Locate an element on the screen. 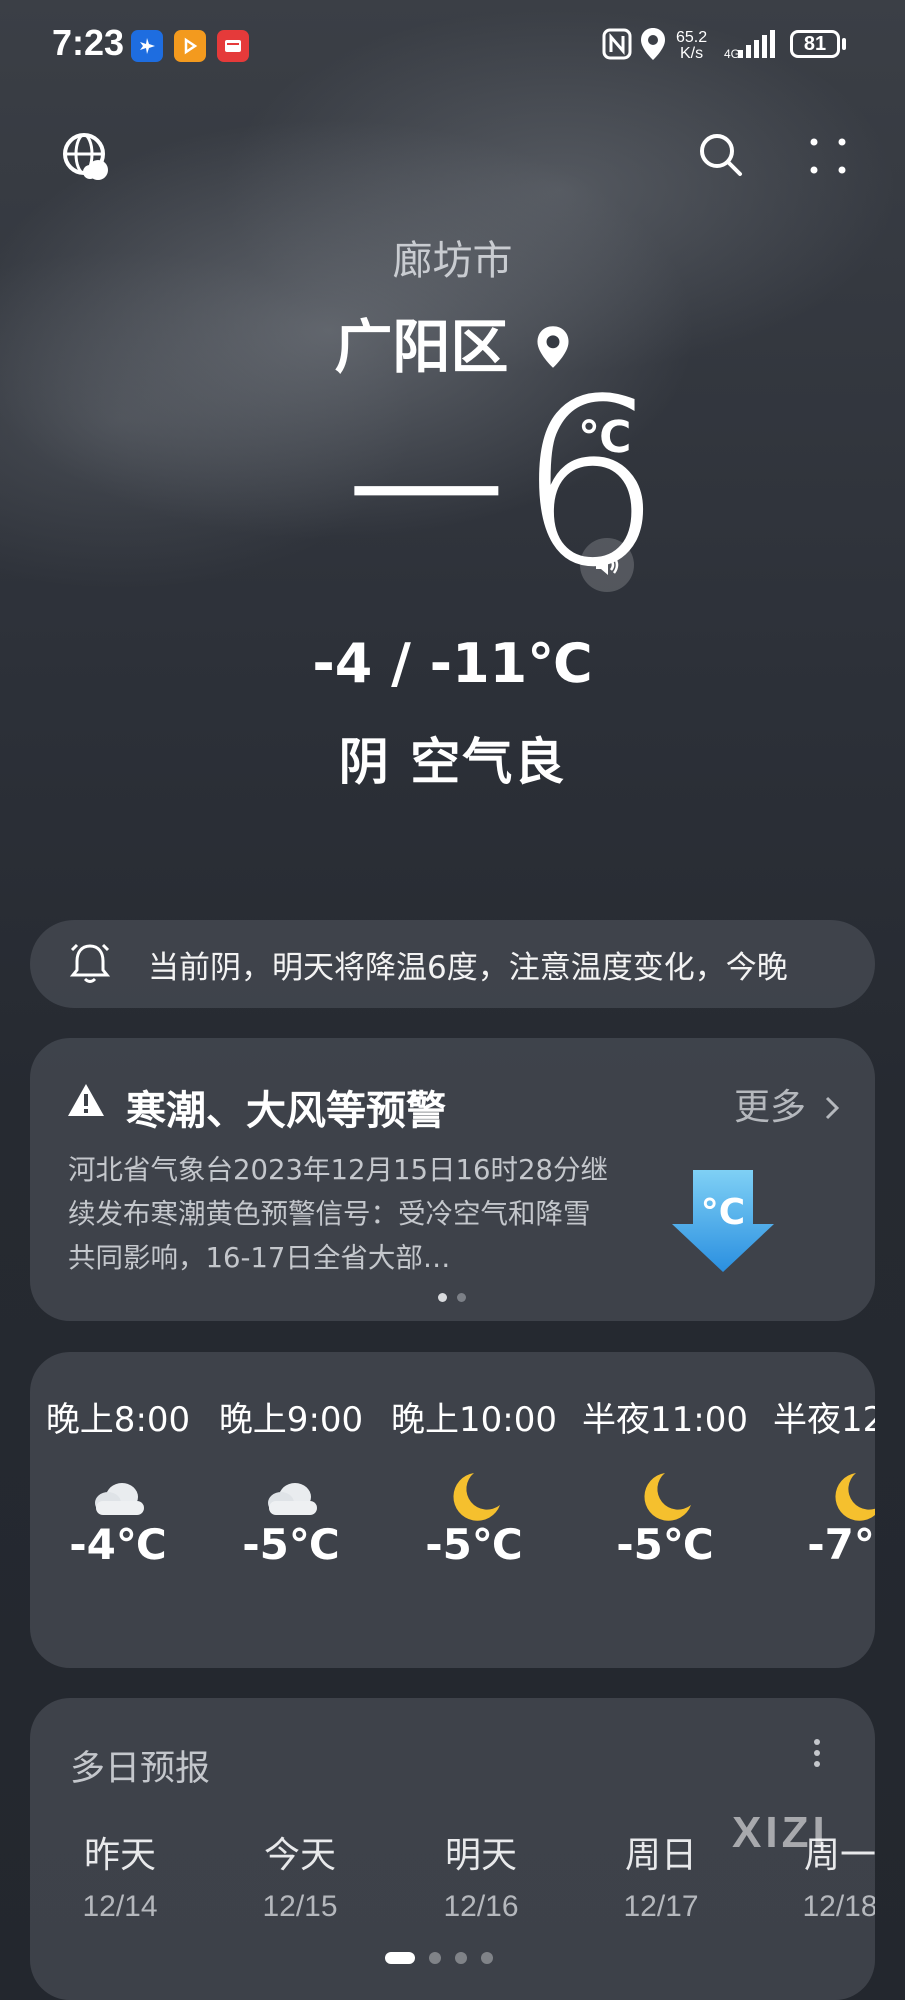  temperature-unit: ℃ is located at coordinates (605, 437).